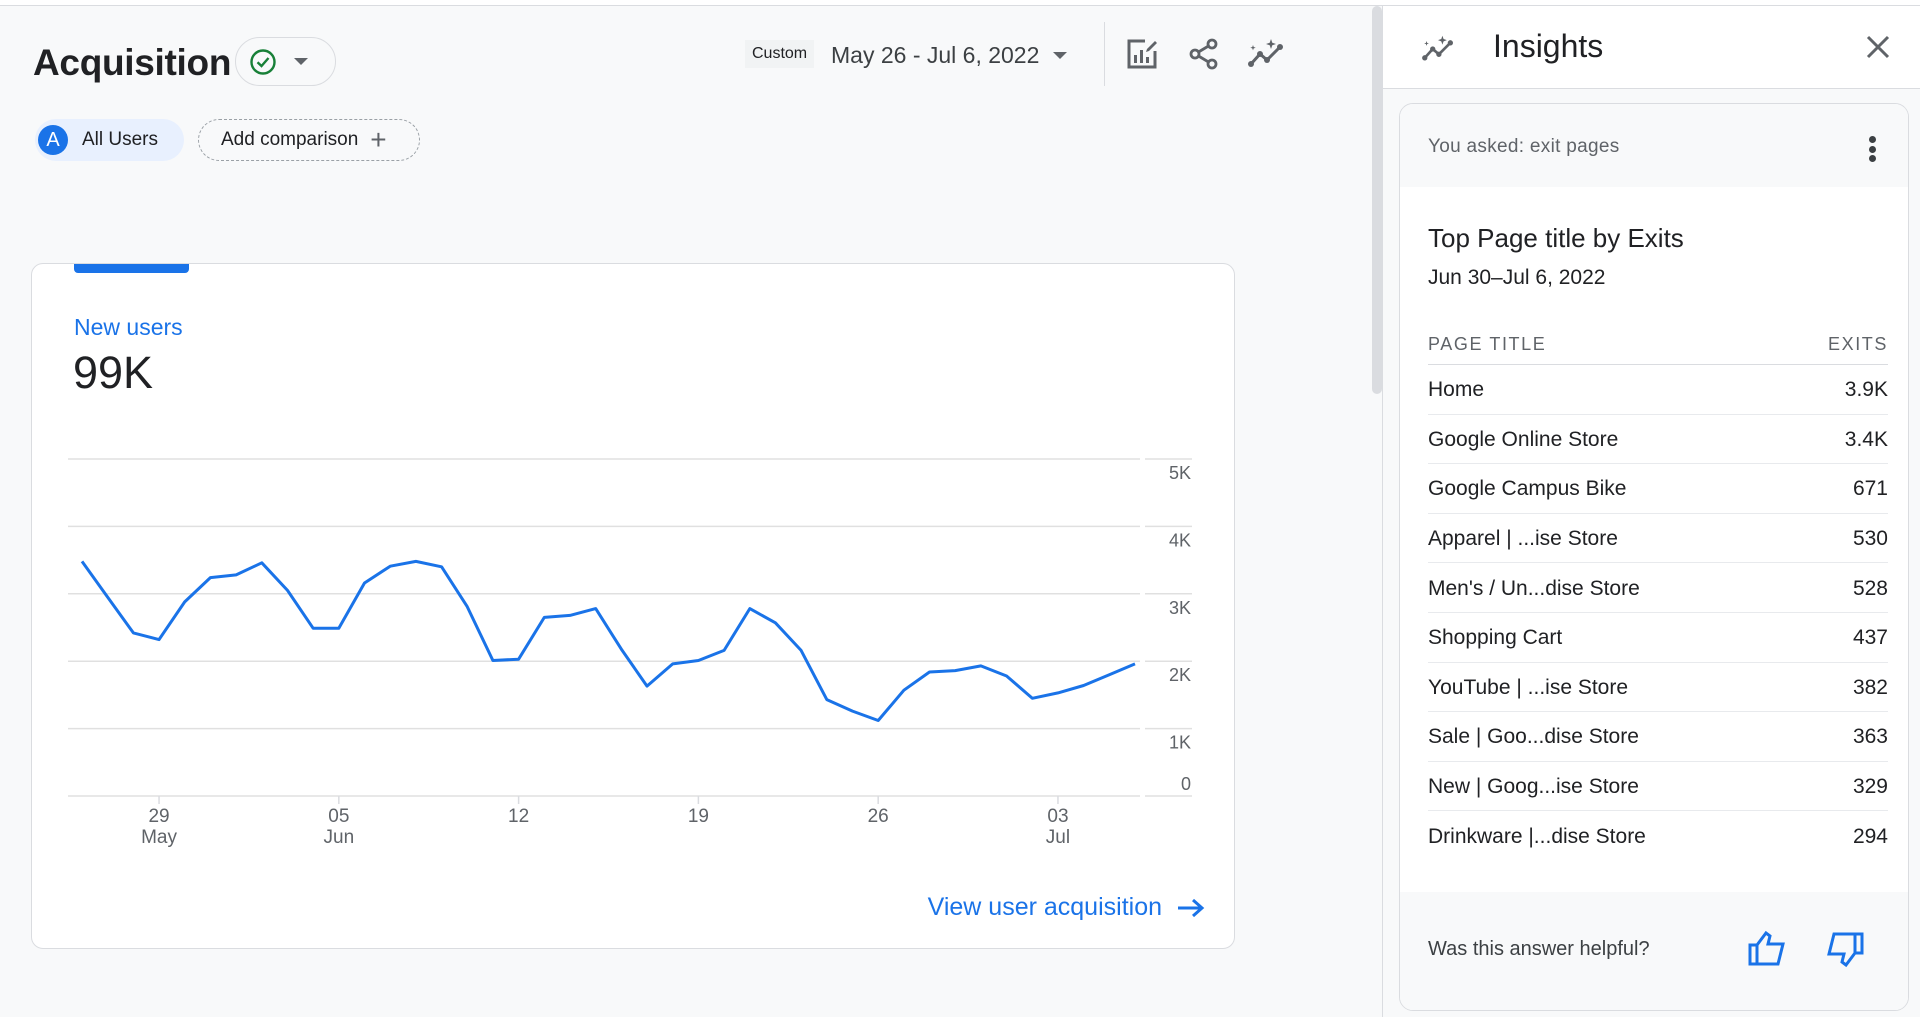  What do you see at coordinates (518, 816) in the screenshot?
I see `x-tick-day: 12` at bounding box center [518, 816].